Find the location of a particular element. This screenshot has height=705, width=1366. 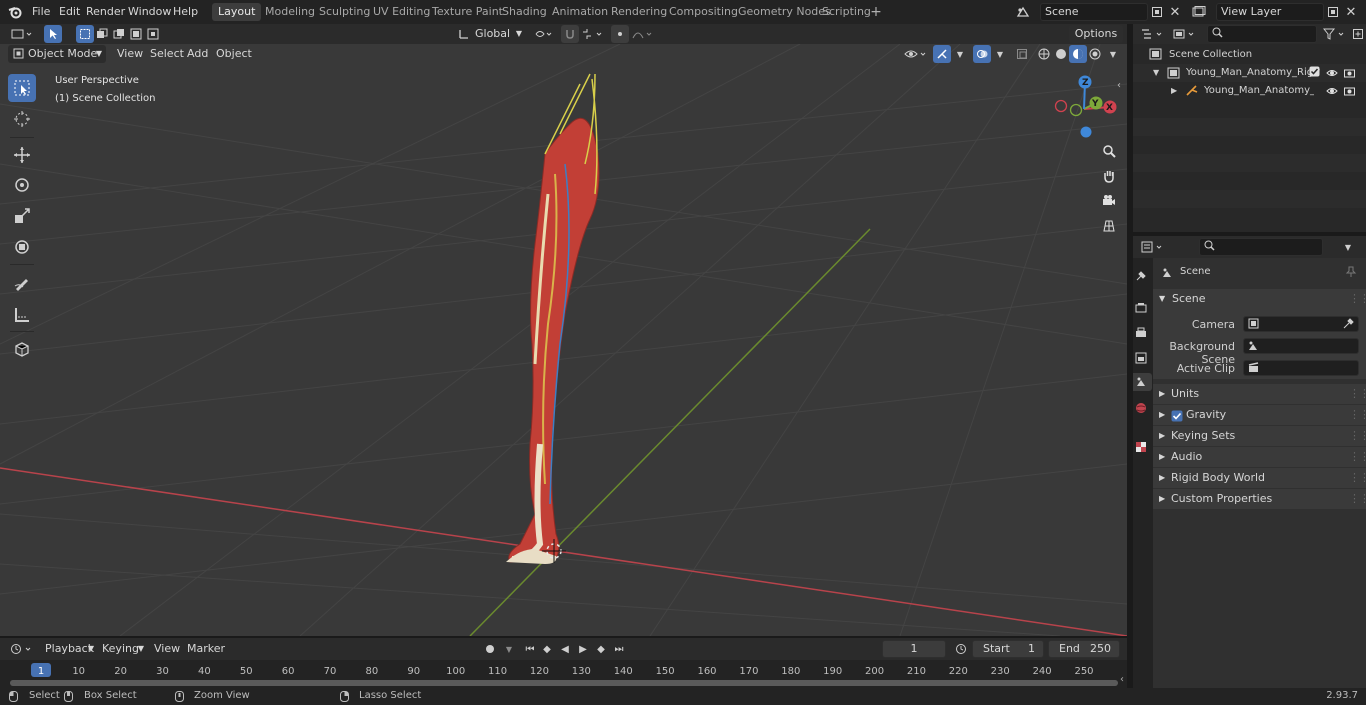

tool-rotate is located at coordinates (22, 185).